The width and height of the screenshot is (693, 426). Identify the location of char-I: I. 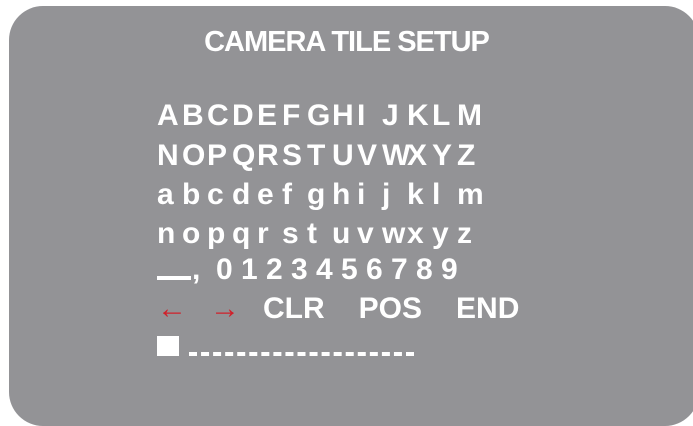
(369, 116).